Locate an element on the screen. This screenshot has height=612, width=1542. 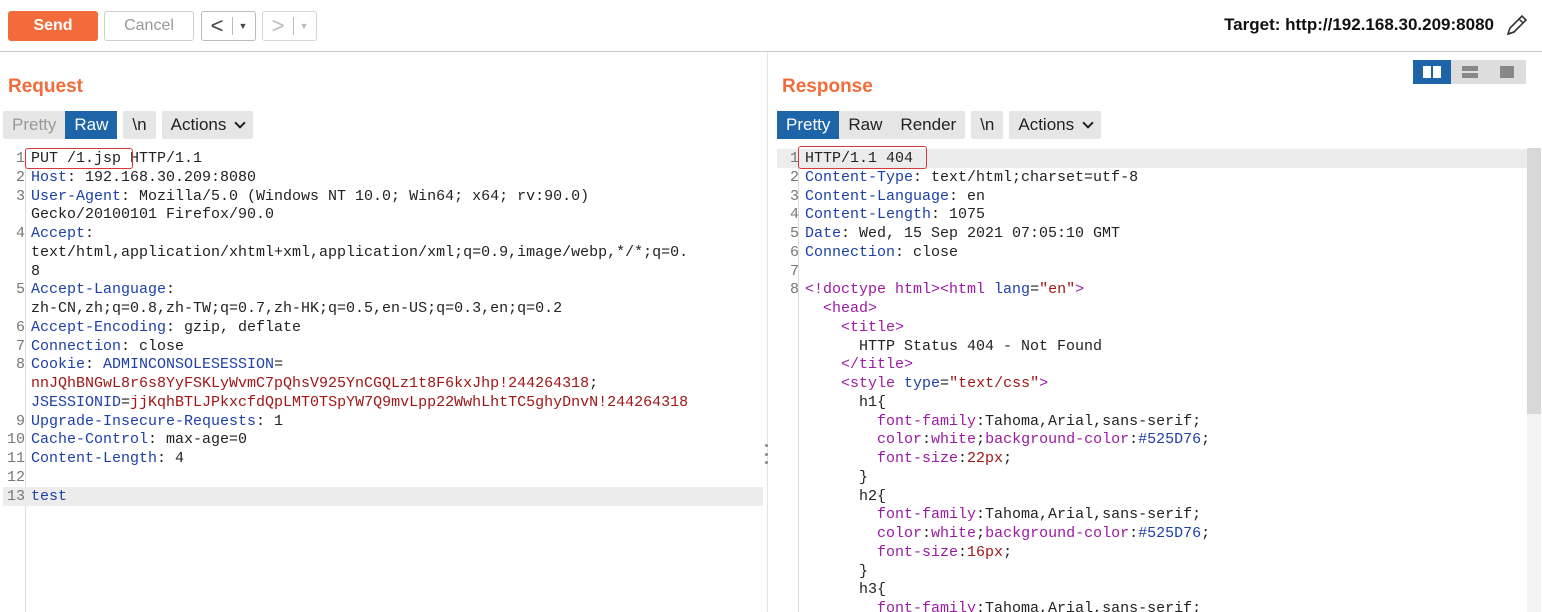
response-tab-render: Render is located at coordinates (928, 125).